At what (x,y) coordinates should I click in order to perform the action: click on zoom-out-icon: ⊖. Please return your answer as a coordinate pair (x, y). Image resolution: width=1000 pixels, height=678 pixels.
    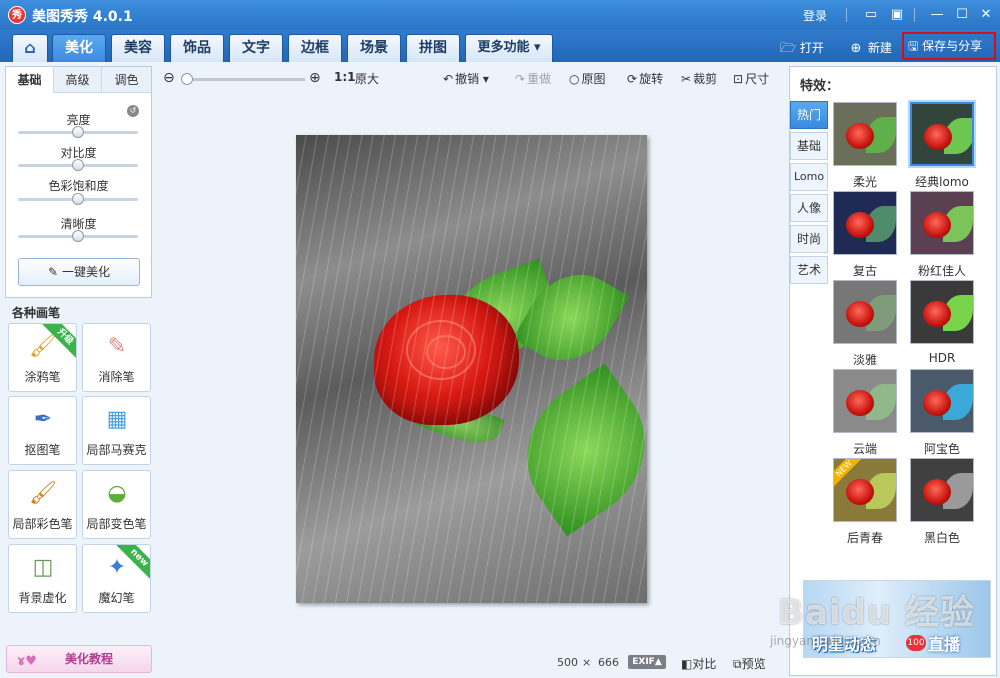
    Looking at the image, I should click on (169, 78).